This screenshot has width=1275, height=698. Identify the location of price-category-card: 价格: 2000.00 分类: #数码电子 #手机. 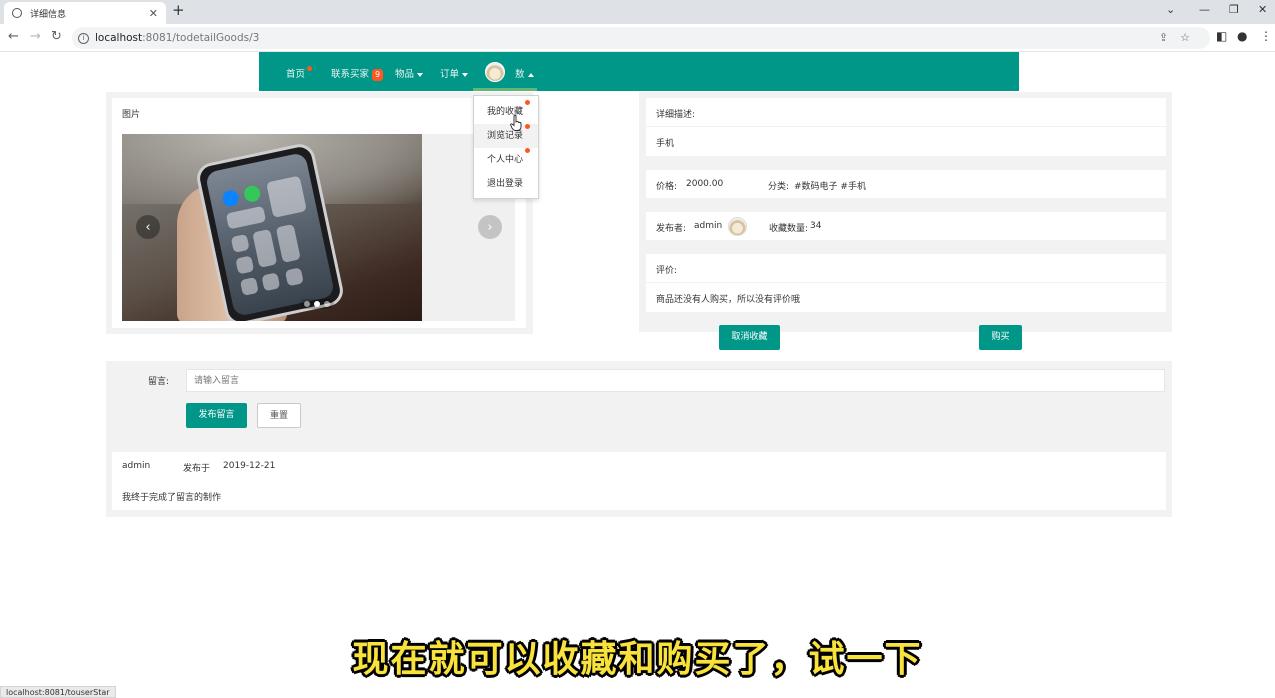
(906, 184).